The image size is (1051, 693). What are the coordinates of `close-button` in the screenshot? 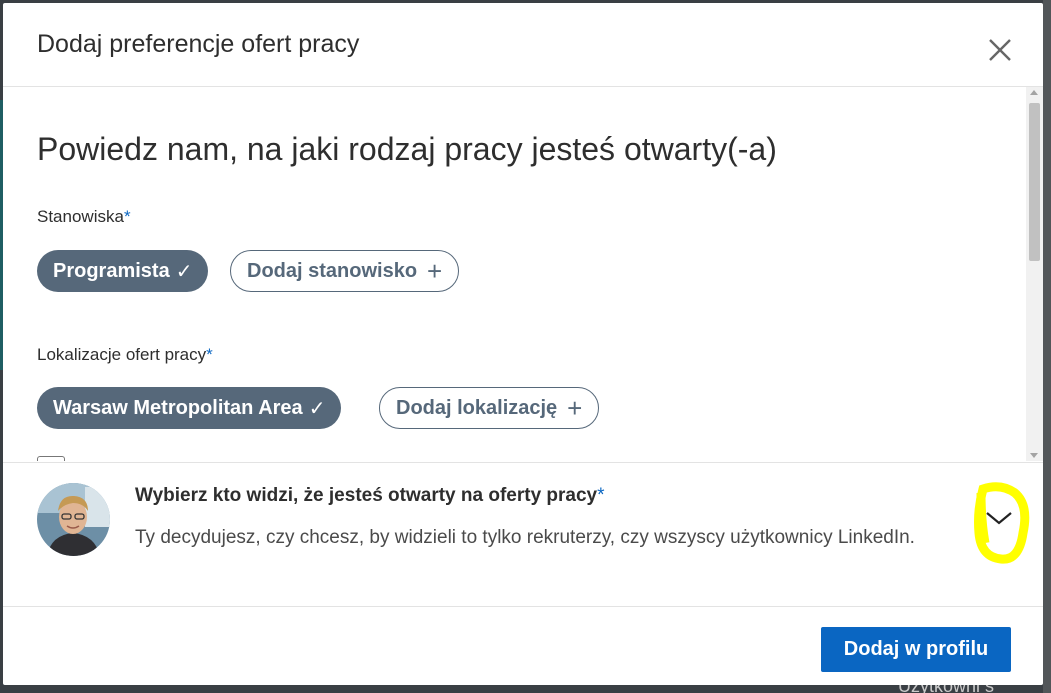 It's located at (1000, 50).